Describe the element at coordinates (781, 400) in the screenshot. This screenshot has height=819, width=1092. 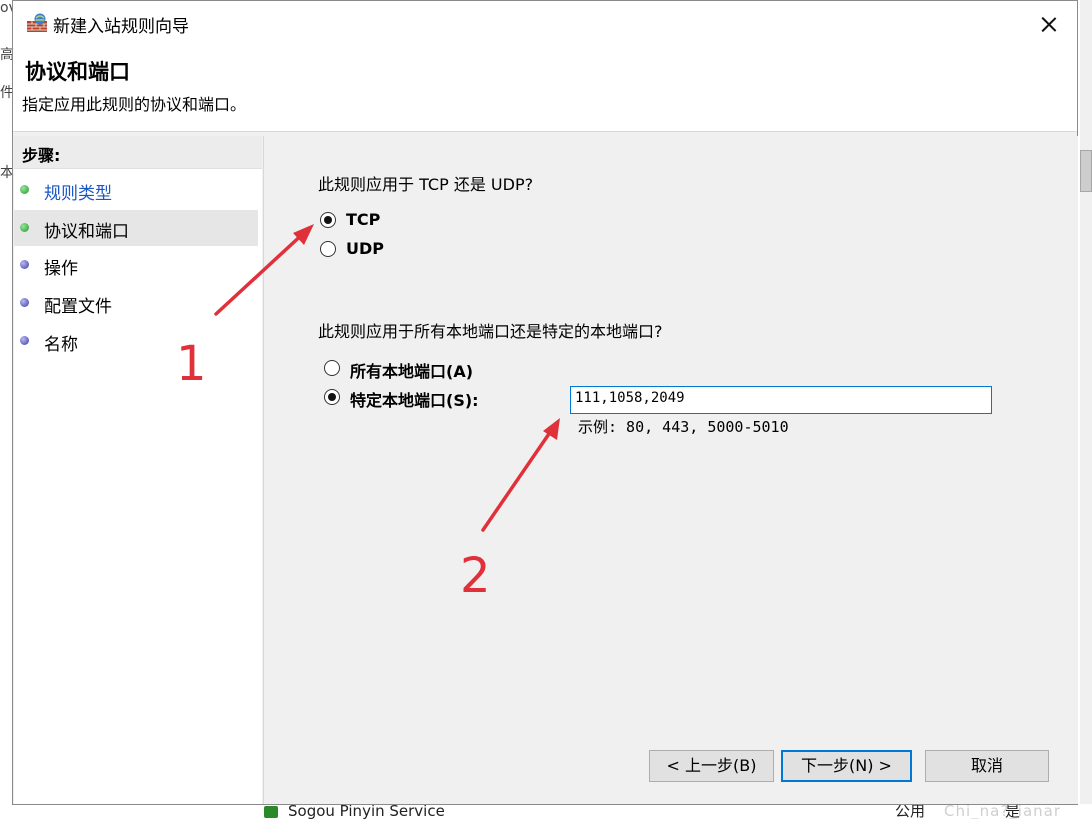
I see `specific-ports-input: 111,1058,2049` at that location.